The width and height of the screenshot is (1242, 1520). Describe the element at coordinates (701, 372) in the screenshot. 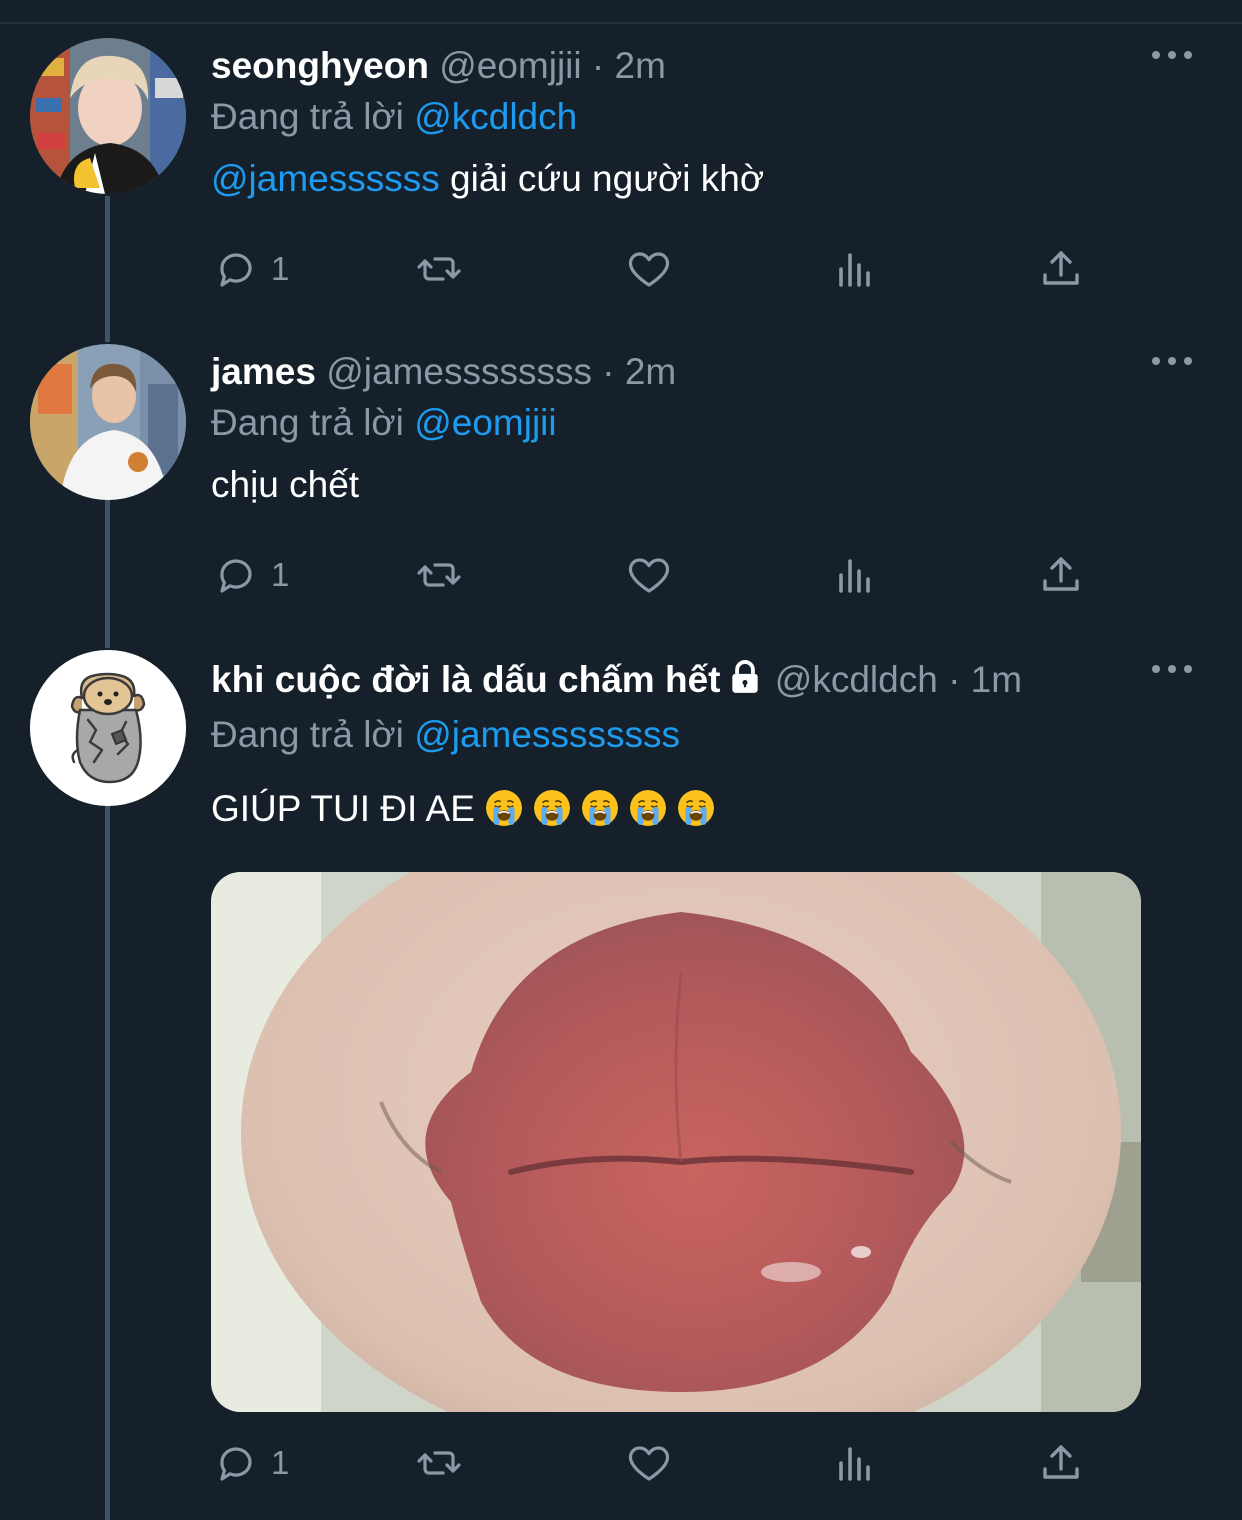

I see `tweet-header: james @jamessssssss · 2m` at that location.